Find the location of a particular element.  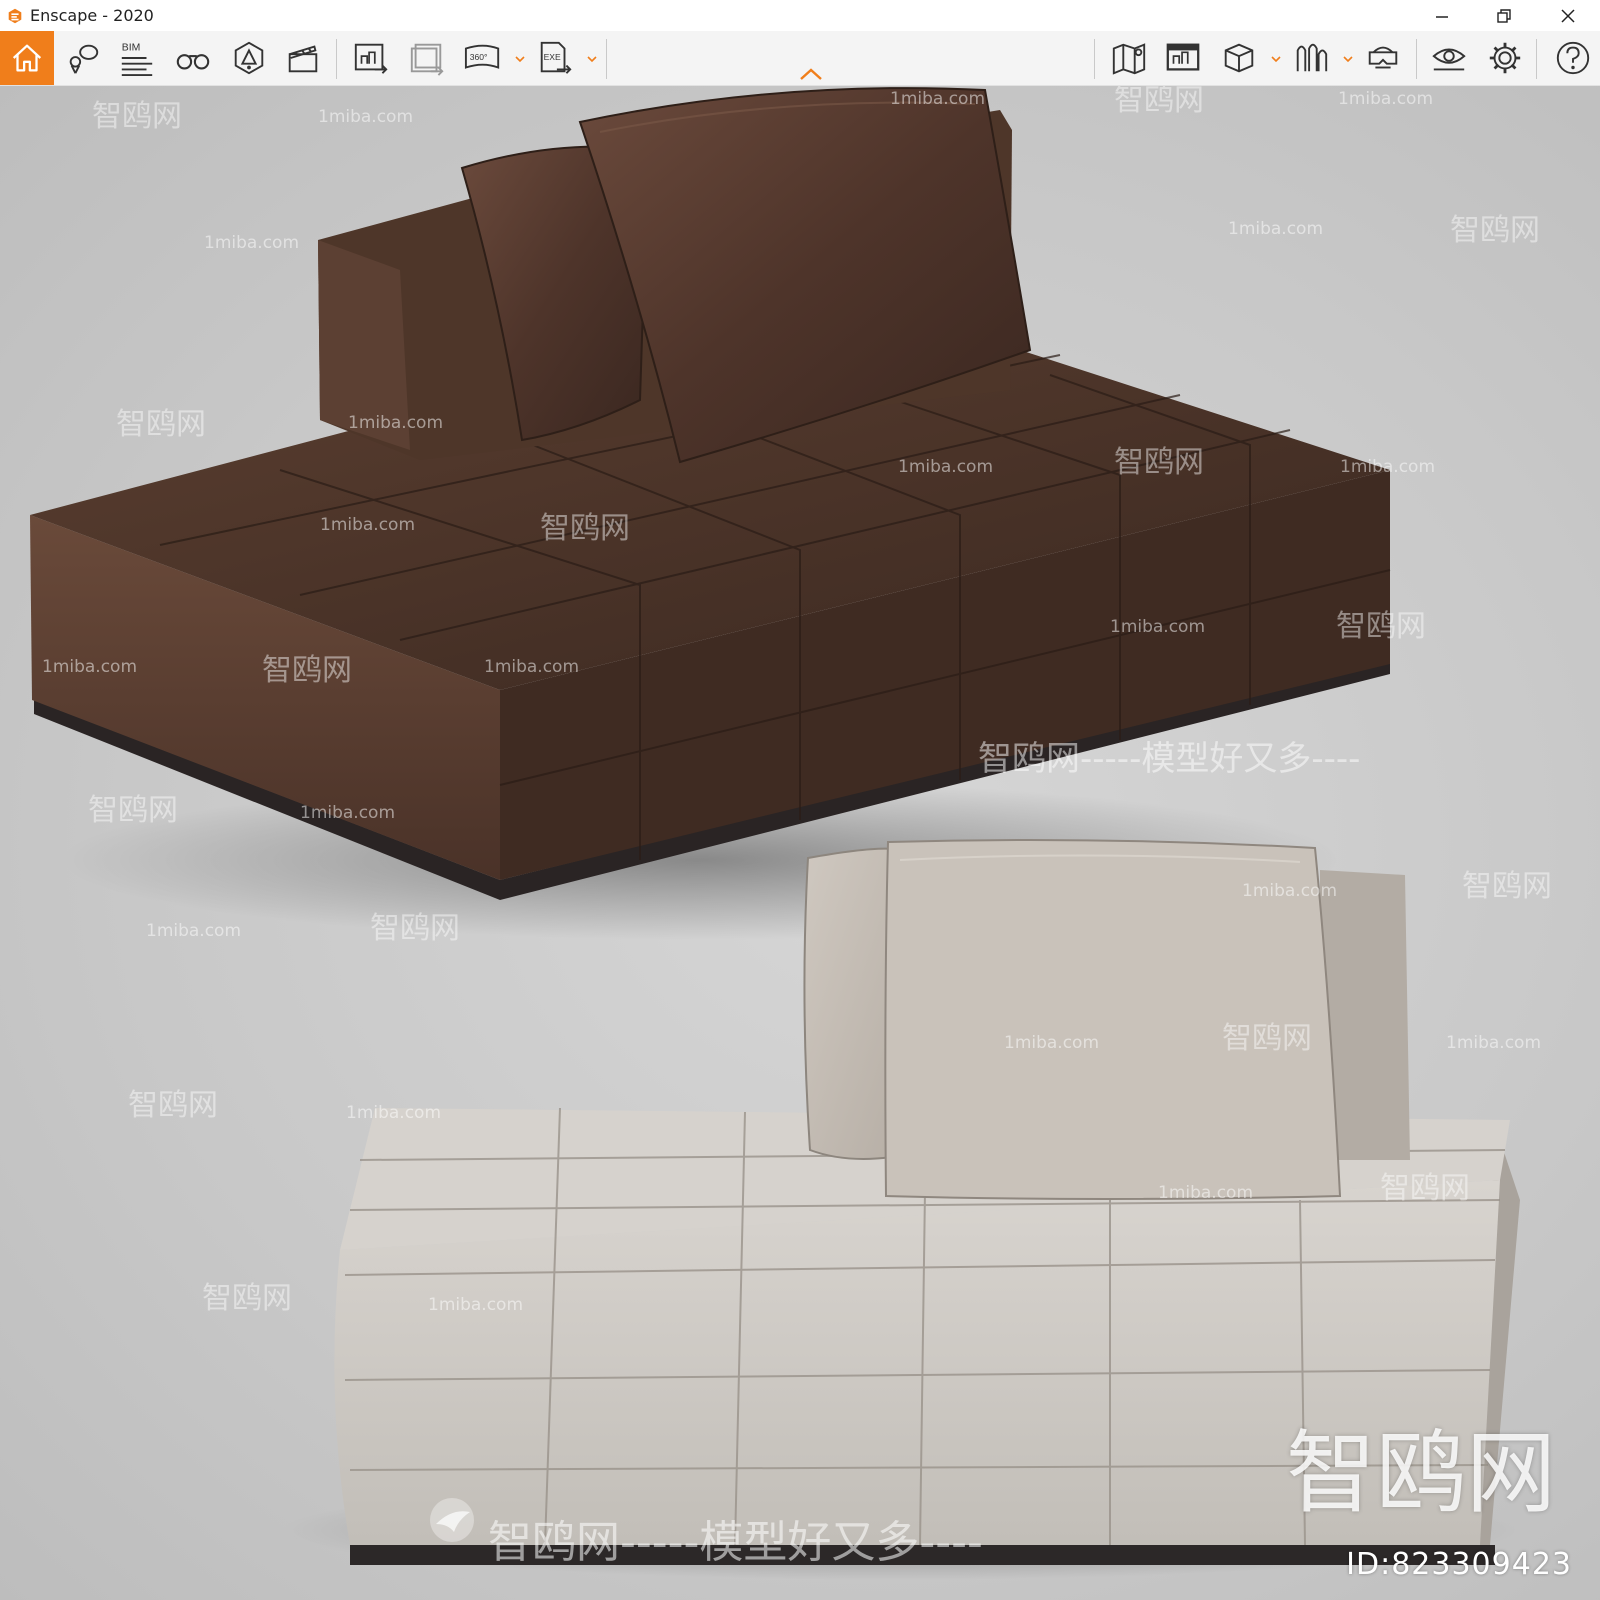

panorama-dropdown is located at coordinates (520, 59).